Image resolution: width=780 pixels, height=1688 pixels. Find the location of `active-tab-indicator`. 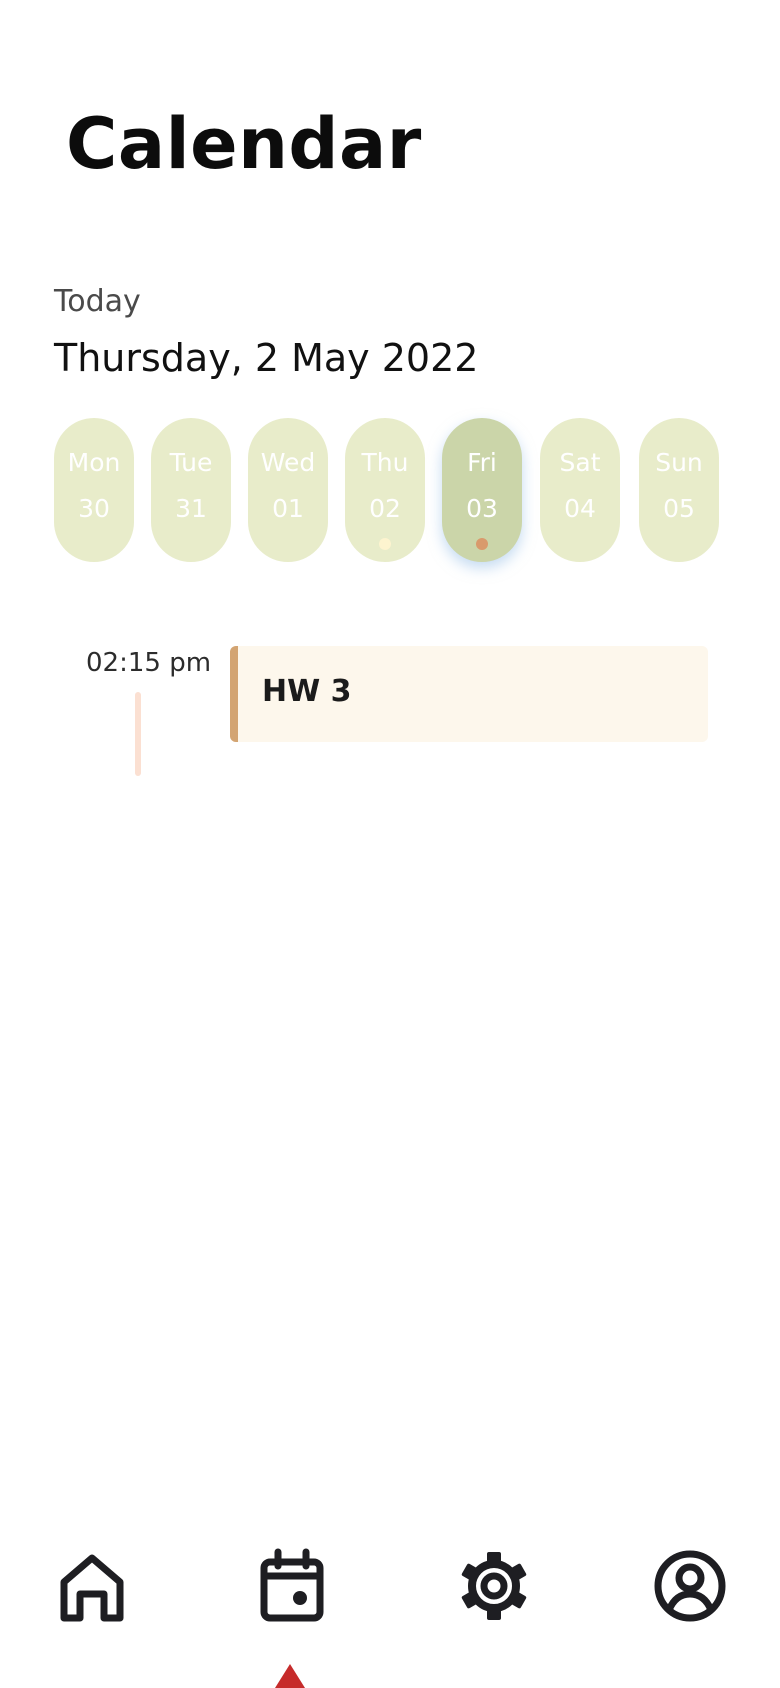

active-tab-indicator is located at coordinates (290, 1676).